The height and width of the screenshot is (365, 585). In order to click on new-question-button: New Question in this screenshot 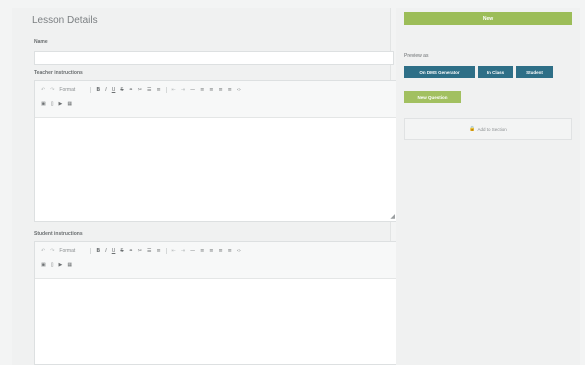, I will do `click(432, 97)`.